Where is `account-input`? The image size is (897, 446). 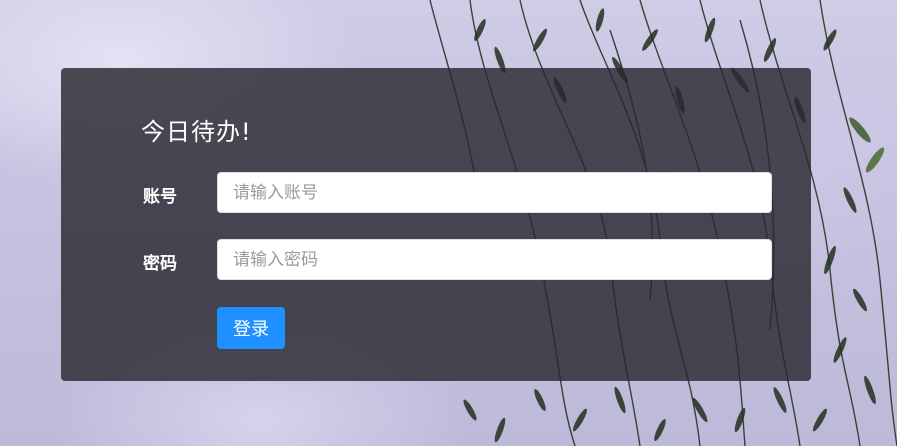
account-input is located at coordinates (494, 192).